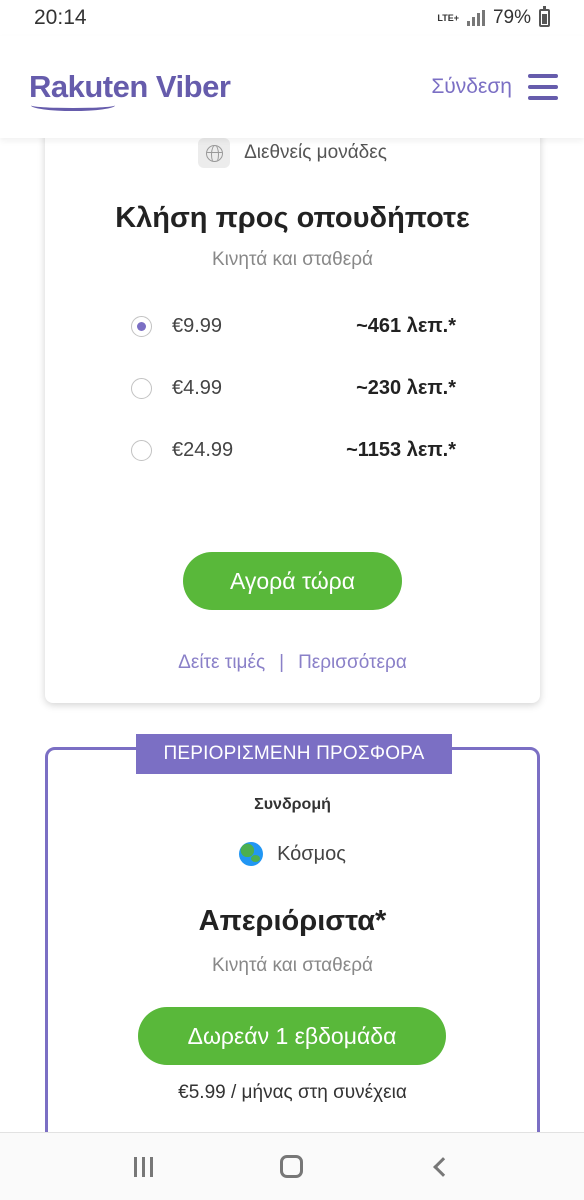 The height and width of the screenshot is (1200, 584). I want to click on back-icon, so click(443, 1166).